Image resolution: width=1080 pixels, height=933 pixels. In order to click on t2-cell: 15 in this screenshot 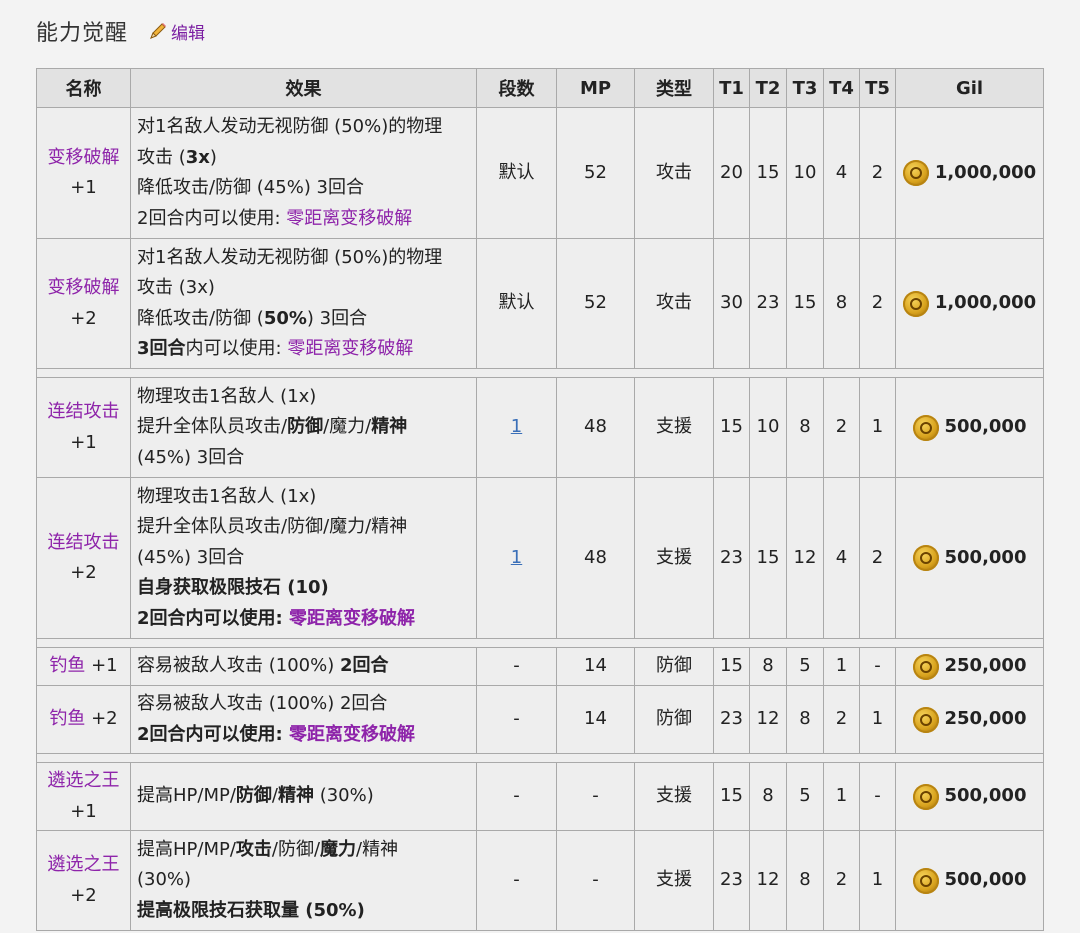, I will do `click(768, 173)`.